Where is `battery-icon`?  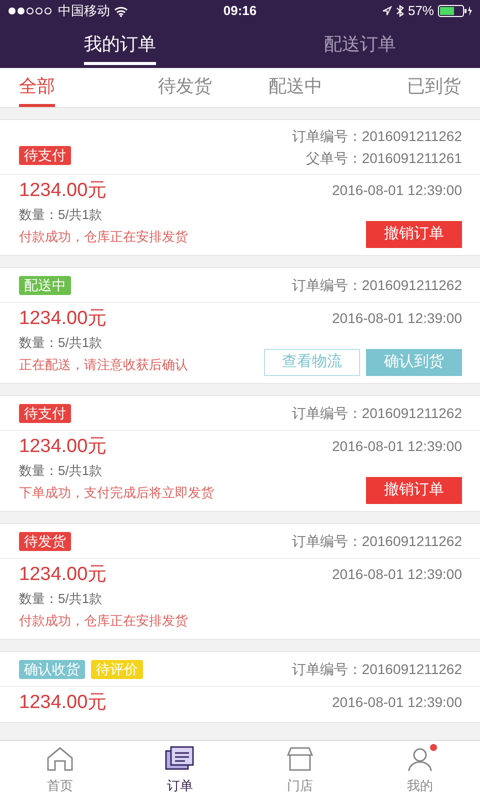
battery-icon is located at coordinates (455, 11).